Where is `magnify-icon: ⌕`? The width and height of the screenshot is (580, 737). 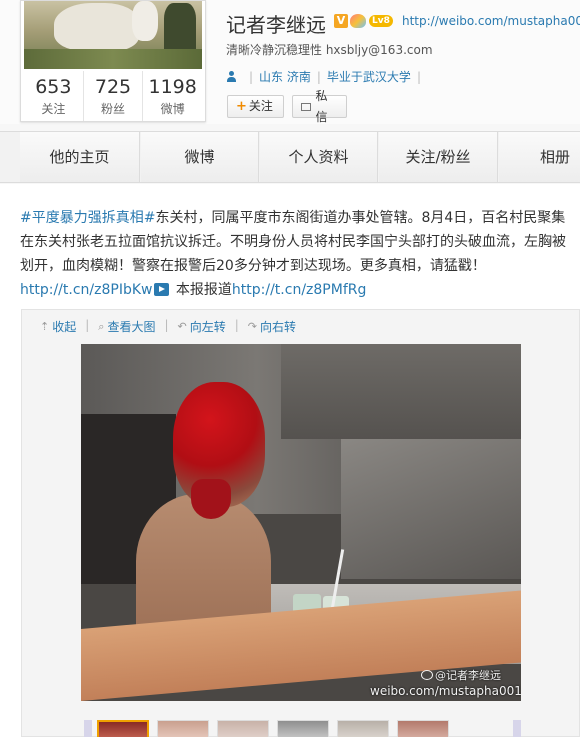
magnify-icon: ⌕ is located at coordinates (101, 326).